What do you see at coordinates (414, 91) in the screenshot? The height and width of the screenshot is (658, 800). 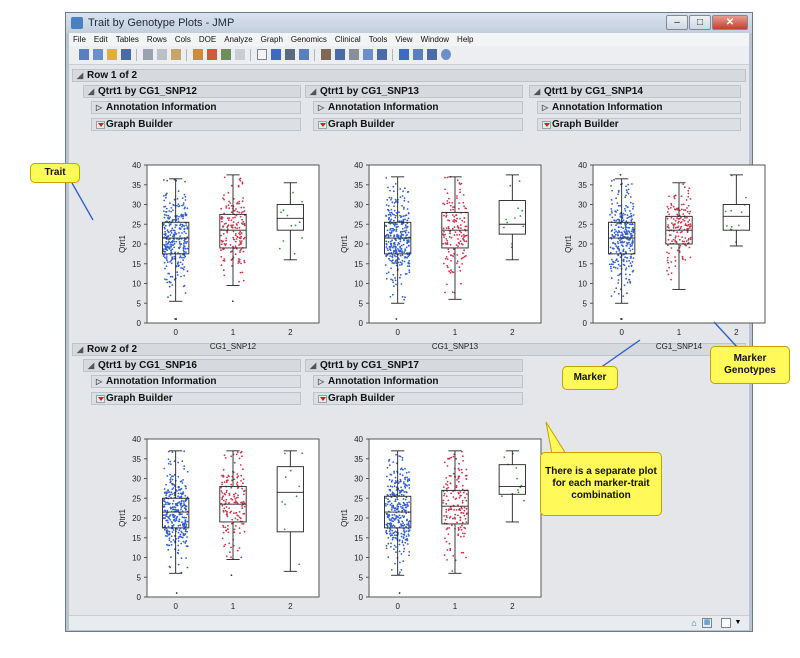 I see `panel-header: ◢ Qtrt1 by CG1_SNP13` at bounding box center [414, 91].